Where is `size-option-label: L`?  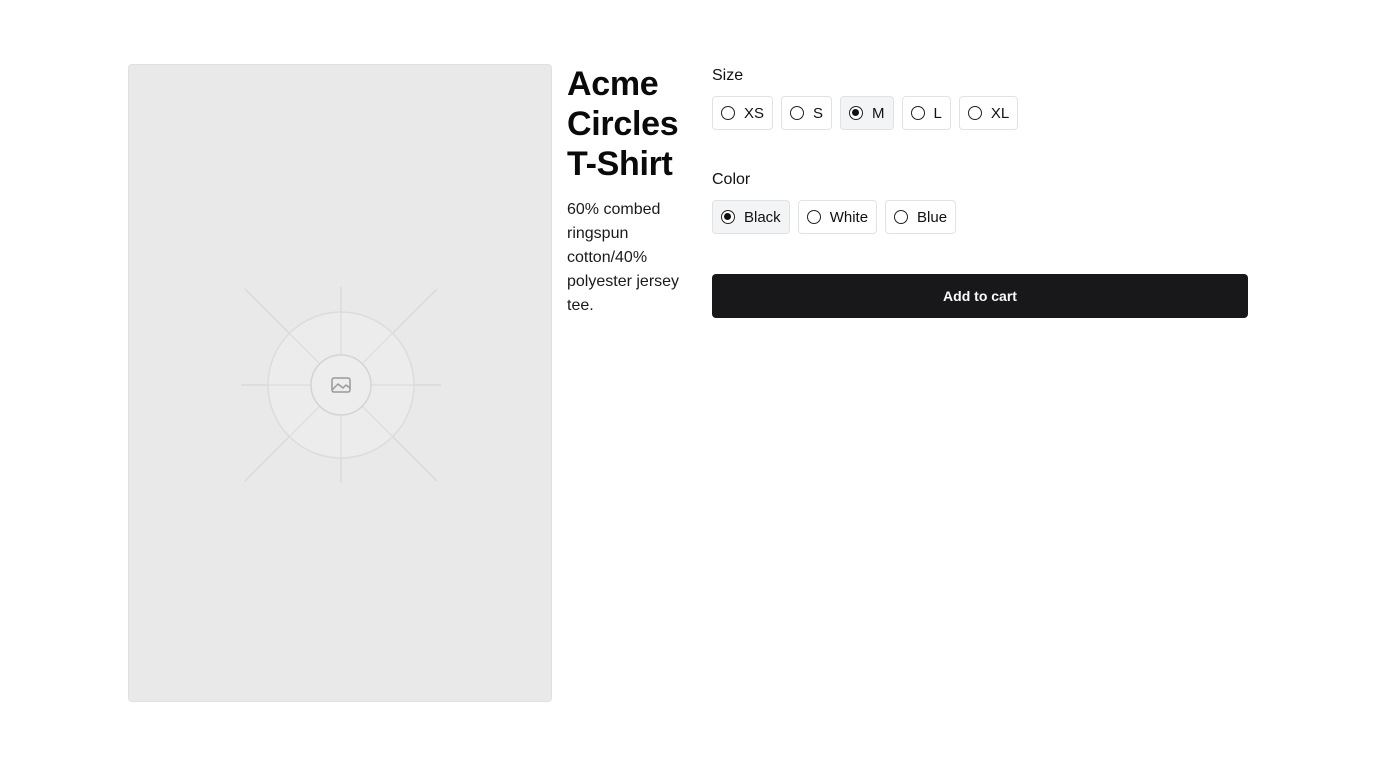
size-option-label: L is located at coordinates (937, 113).